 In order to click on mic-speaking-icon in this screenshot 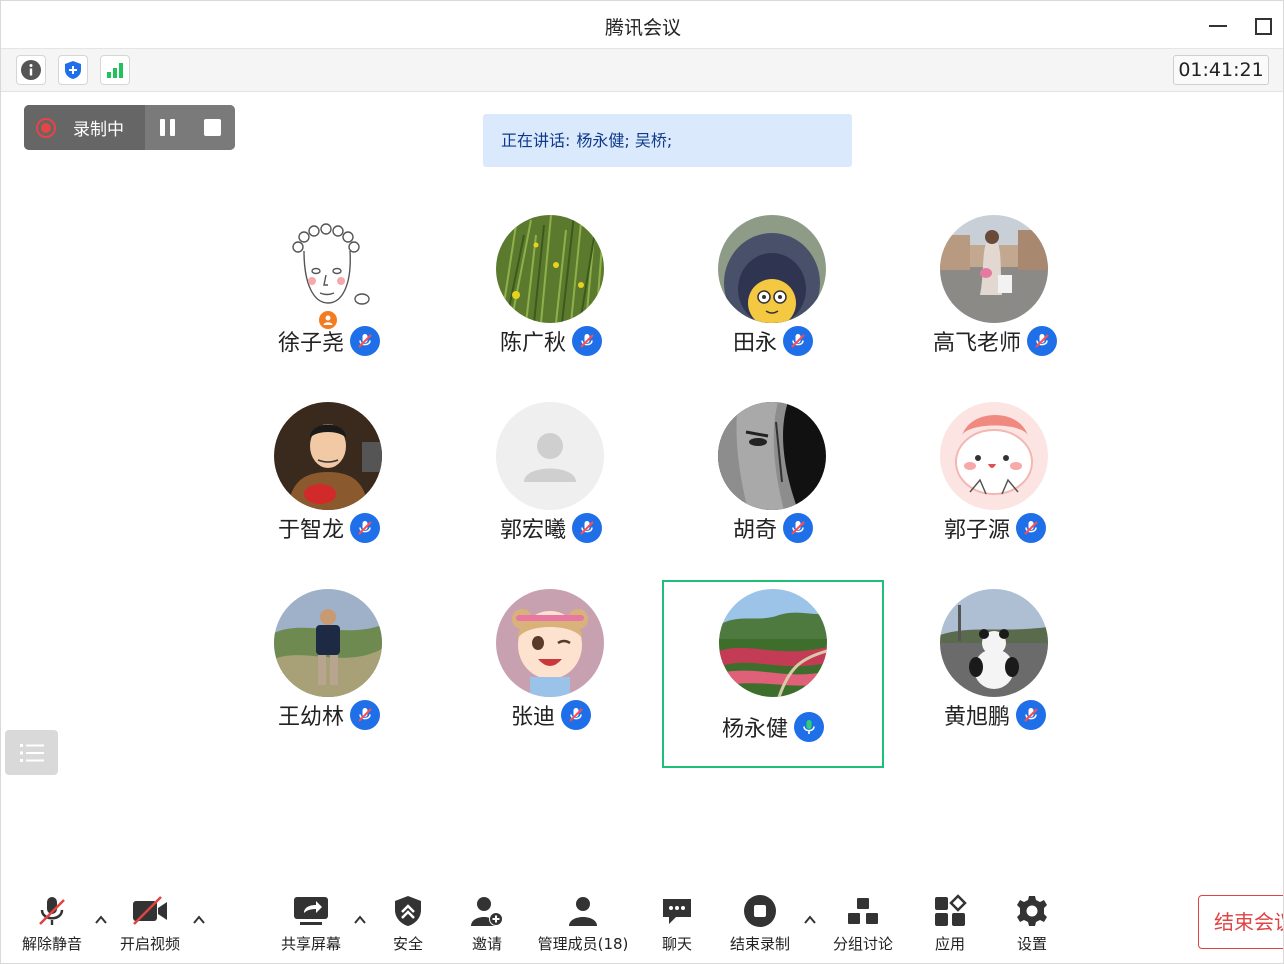, I will do `click(809, 727)`.